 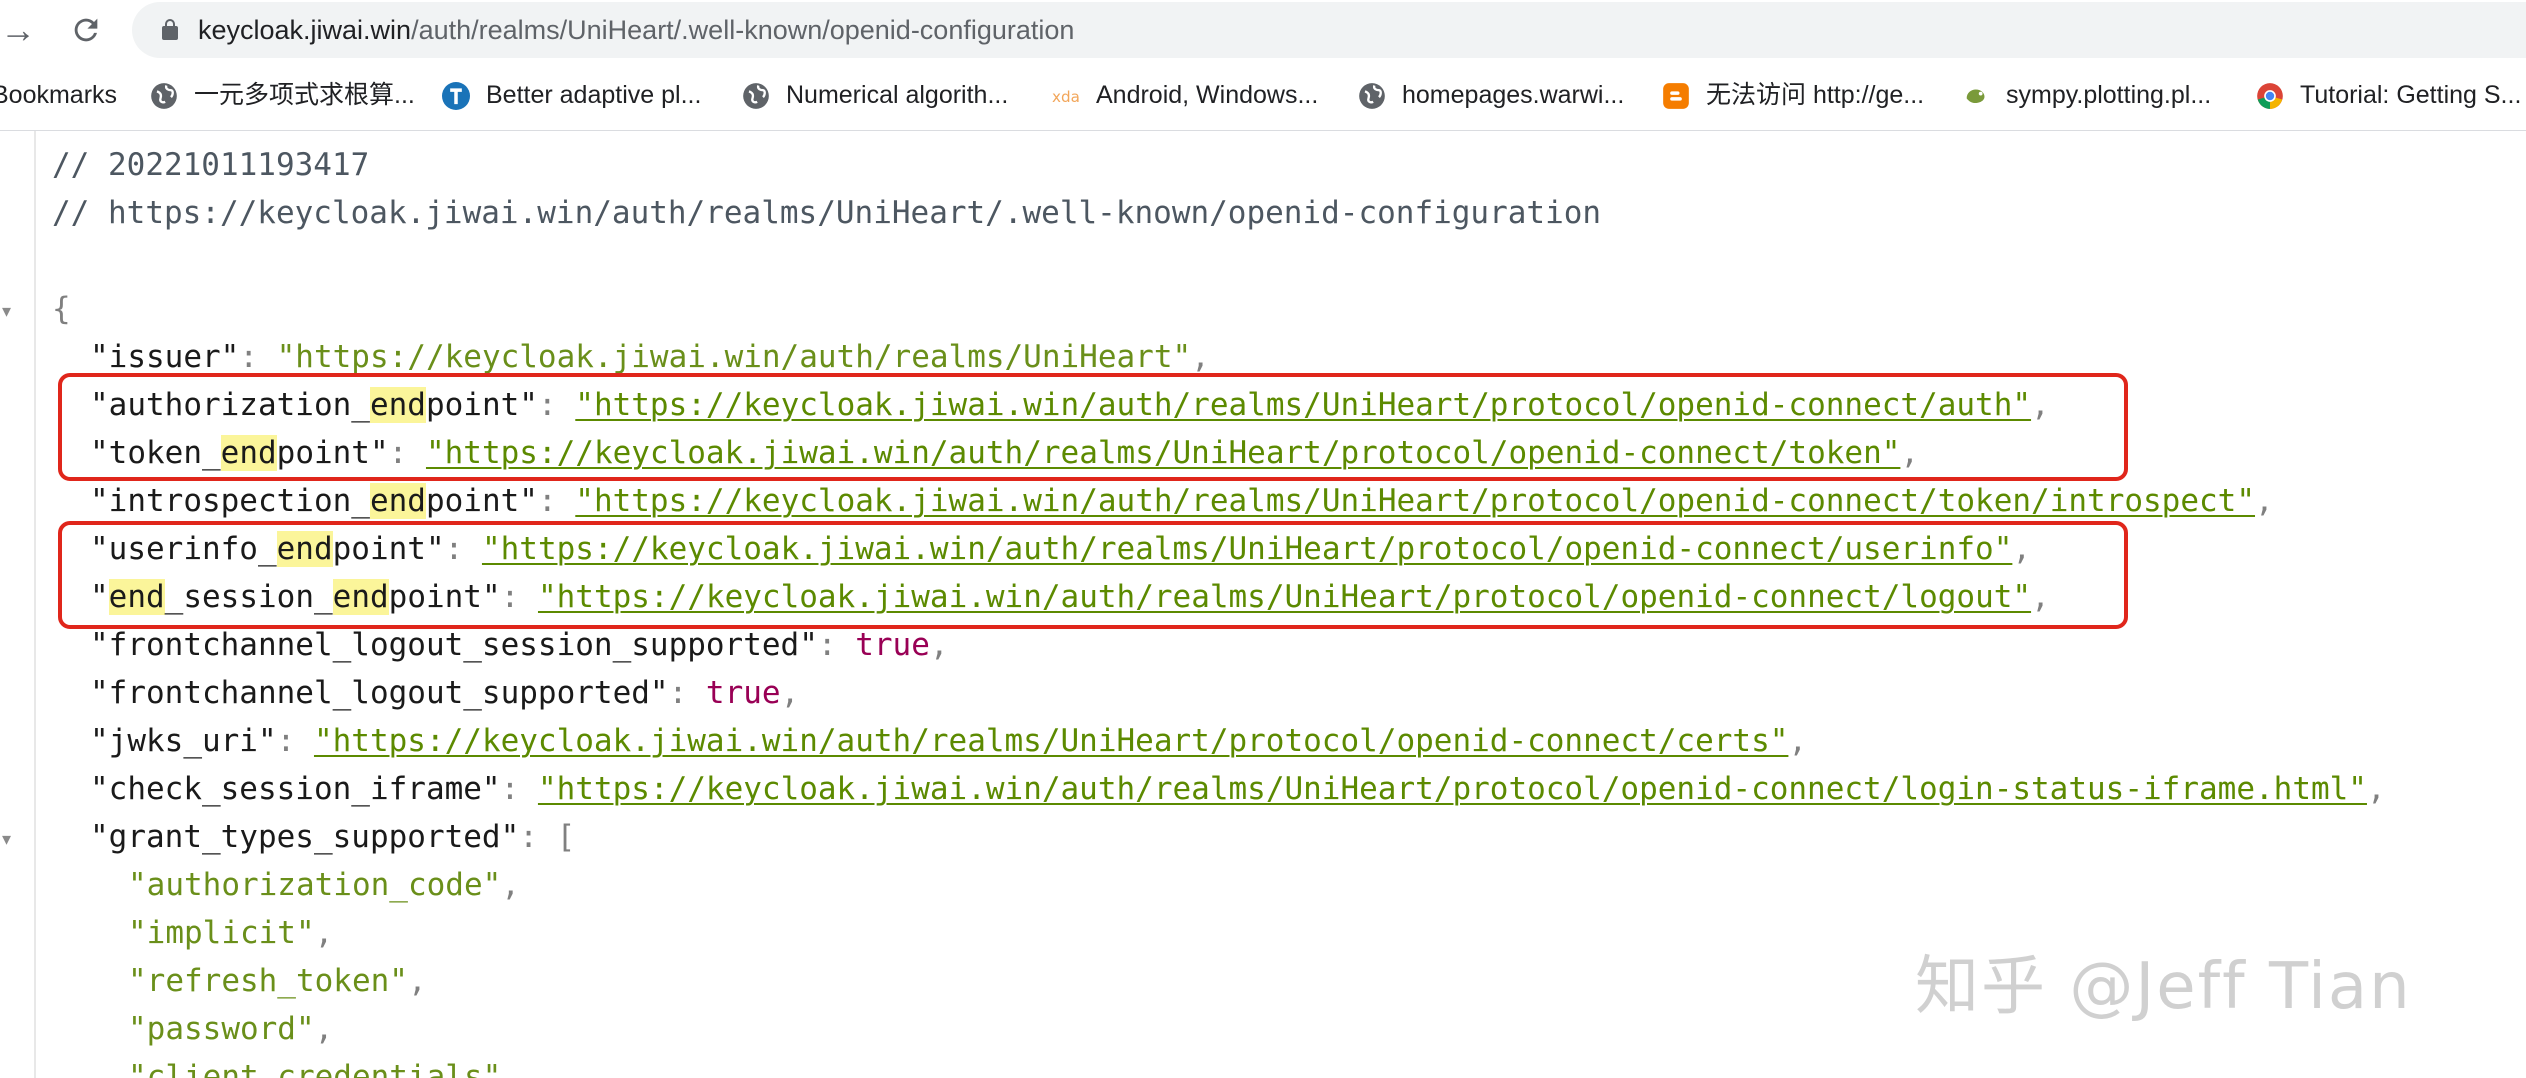 I want to click on json-key: "frontchannel_logout_session_supported", so click(x=454, y=645).